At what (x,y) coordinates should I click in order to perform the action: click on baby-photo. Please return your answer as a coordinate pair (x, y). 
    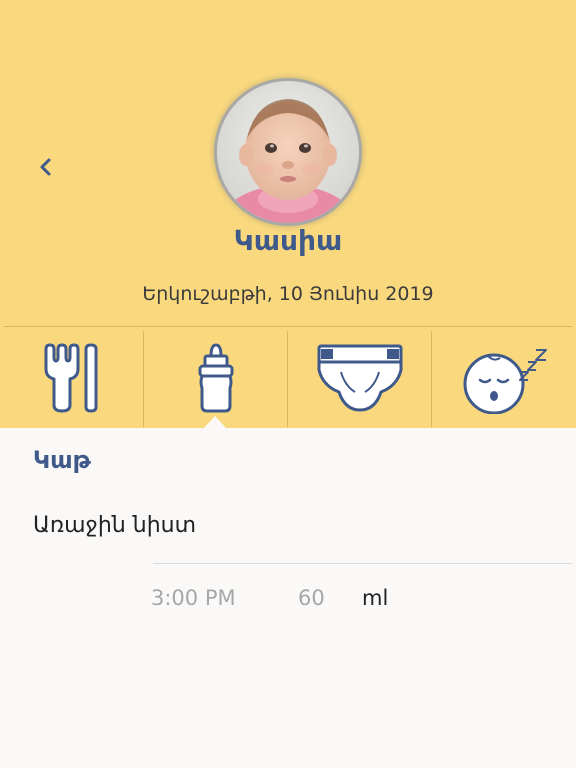
    Looking at the image, I should click on (288, 152).